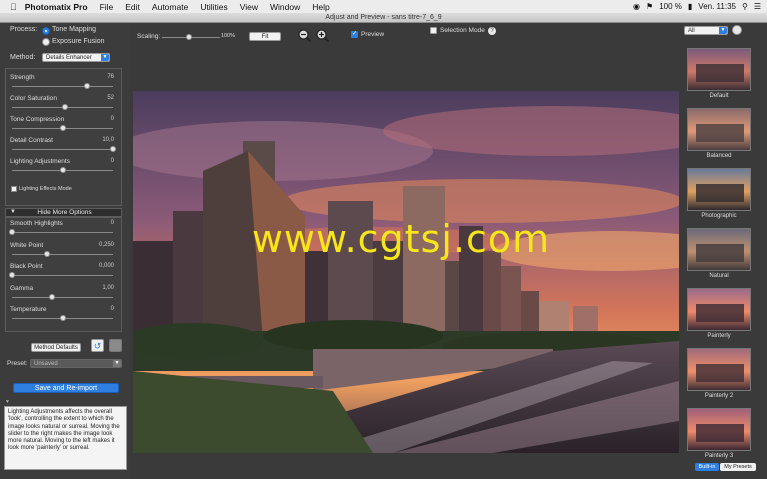 This screenshot has width=767, height=479. Describe the element at coordinates (7, 402) in the screenshot. I see `help-text-triangle-icon: ▼` at that location.